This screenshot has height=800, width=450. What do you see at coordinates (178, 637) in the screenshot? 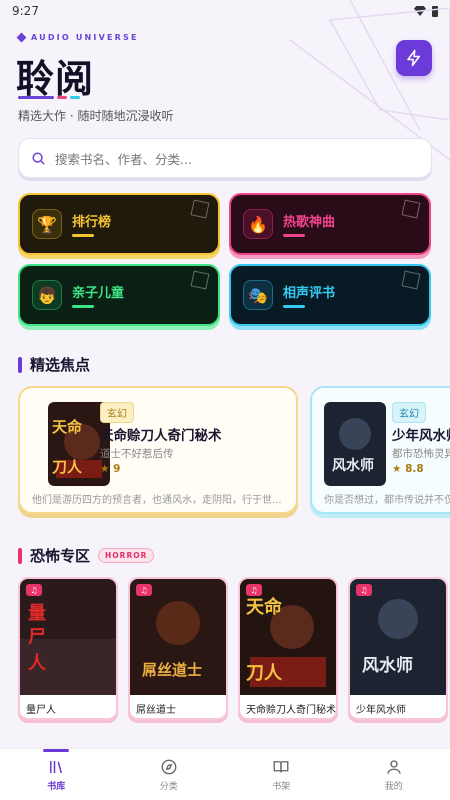
I see `book-cover: 屌丝道士` at bounding box center [178, 637].